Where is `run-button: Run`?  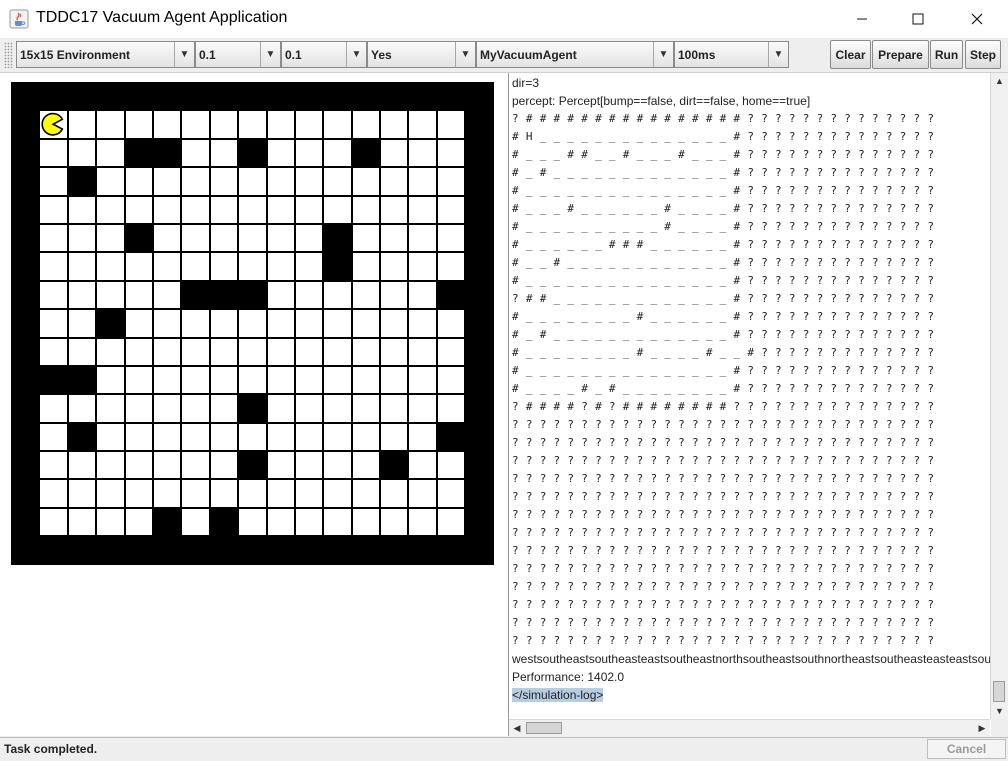 run-button: Run is located at coordinates (946, 54).